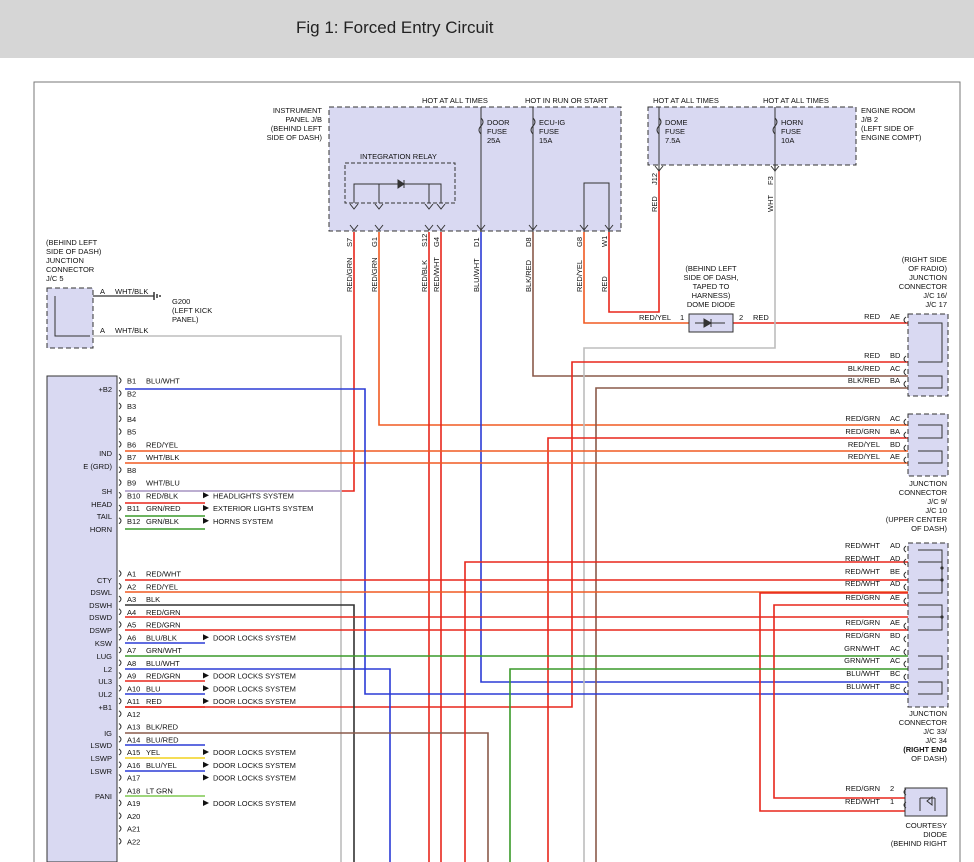 The height and width of the screenshot is (862, 974). I want to click on svg-text: DOME DIODE, so click(711, 304).